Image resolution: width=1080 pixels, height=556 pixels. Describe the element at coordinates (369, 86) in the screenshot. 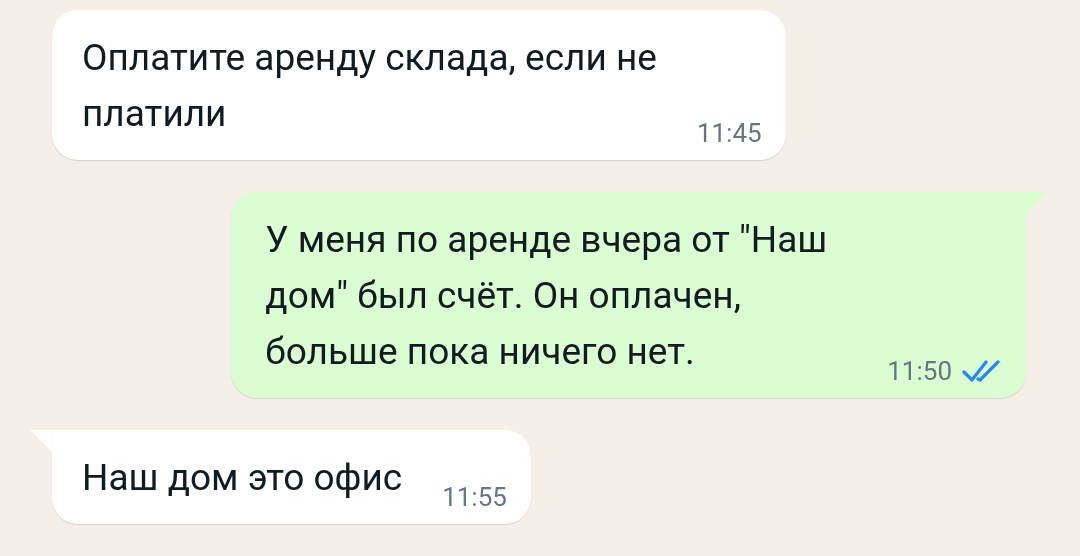

I see `message-text: Оплатите аренду склада, если не платили` at that location.